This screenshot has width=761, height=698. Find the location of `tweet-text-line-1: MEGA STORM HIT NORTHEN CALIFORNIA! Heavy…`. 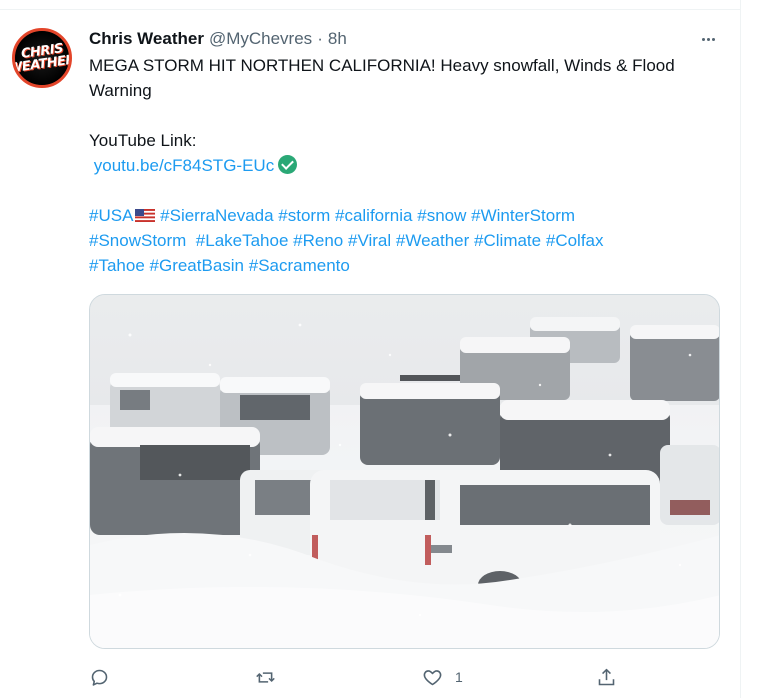

tweet-text-line-1: MEGA STORM HIT NORTHEN CALIFORNIA! Heavy… is located at coordinates (382, 65).